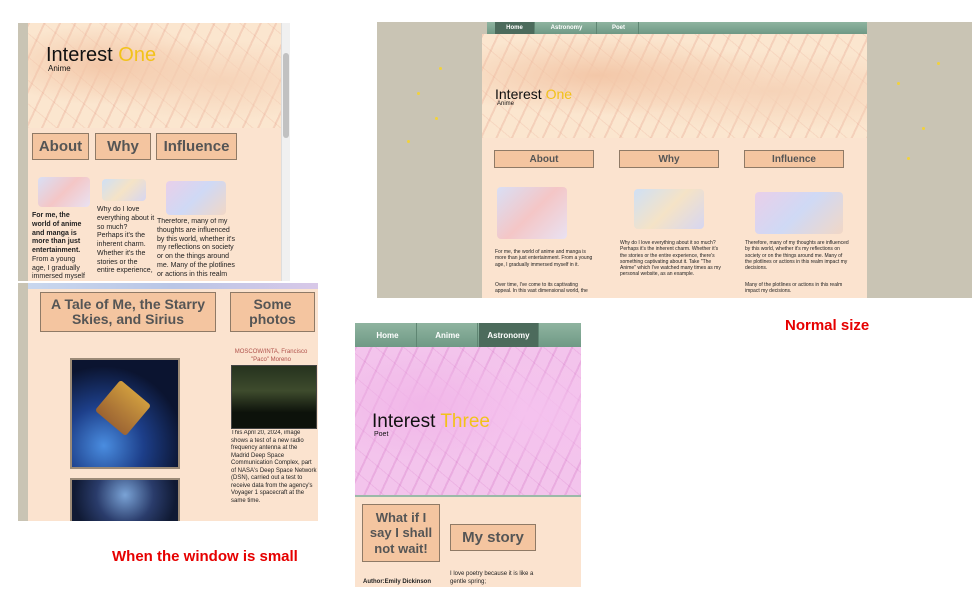  What do you see at coordinates (271, 356) in the screenshot?
I see `photo-source: MOSCOW/INTA, Francisco "Paco" Moreno` at bounding box center [271, 356].